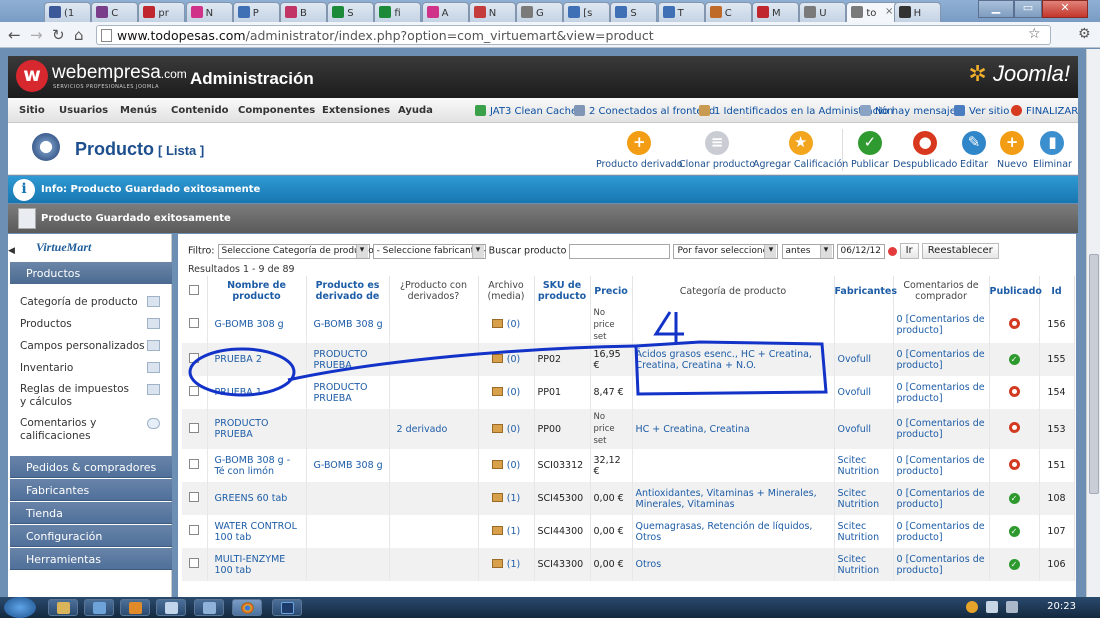 Image resolution: width=1100 pixels, height=618 pixels. Describe the element at coordinates (1012, 150) in the screenshot. I see `new-button: + Nuevo` at that location.